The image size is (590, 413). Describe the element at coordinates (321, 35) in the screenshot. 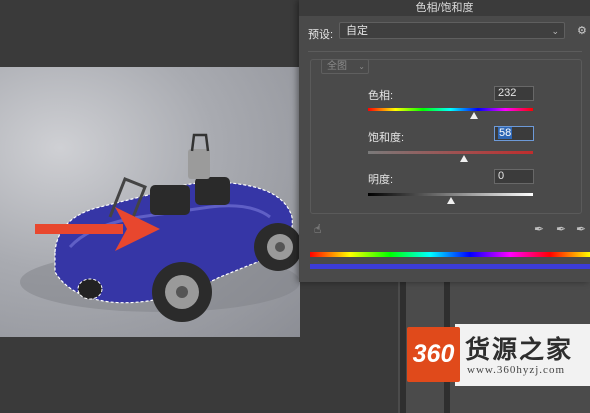

I see `preset-label: 预设:` at that location.